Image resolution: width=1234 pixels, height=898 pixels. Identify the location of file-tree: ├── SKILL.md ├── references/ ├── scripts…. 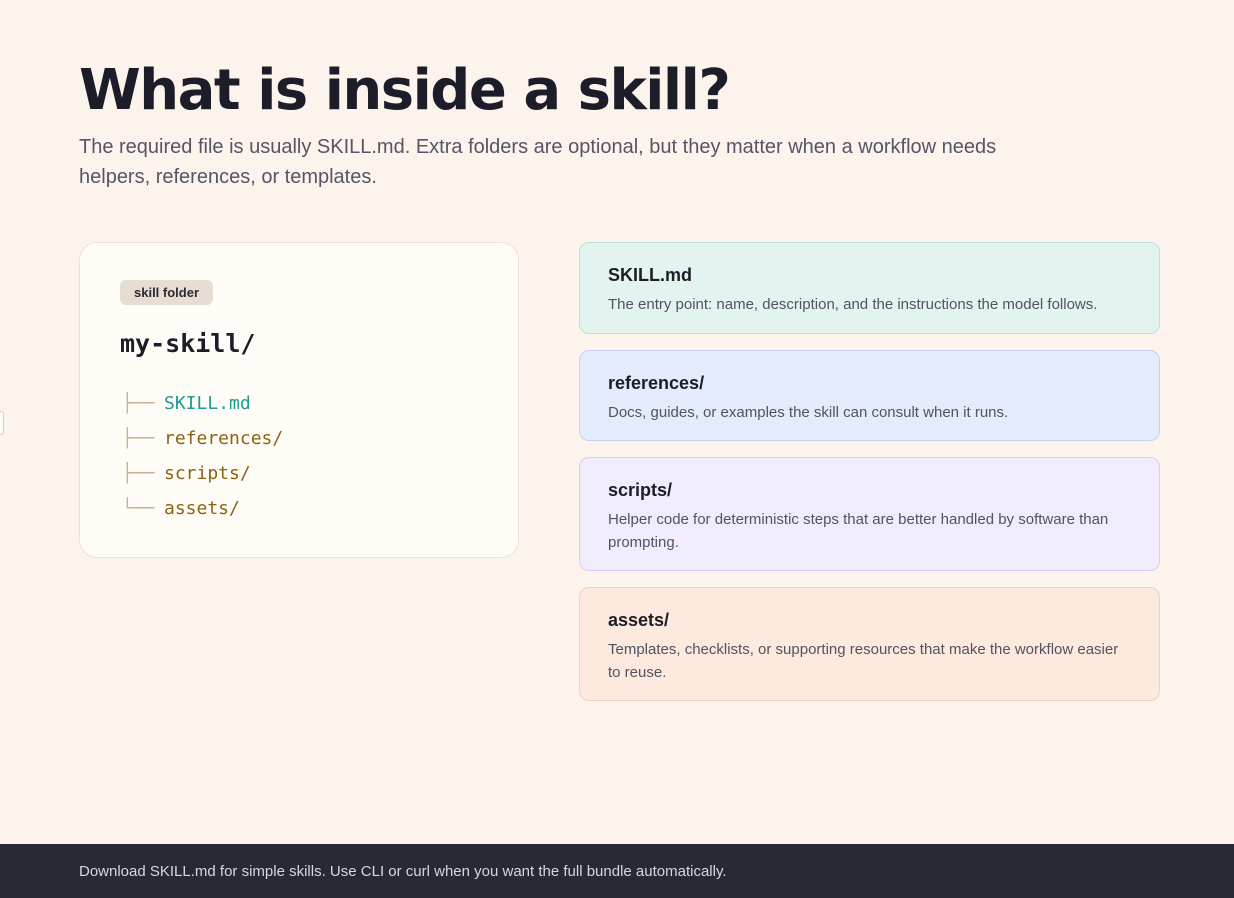
(202, 456).